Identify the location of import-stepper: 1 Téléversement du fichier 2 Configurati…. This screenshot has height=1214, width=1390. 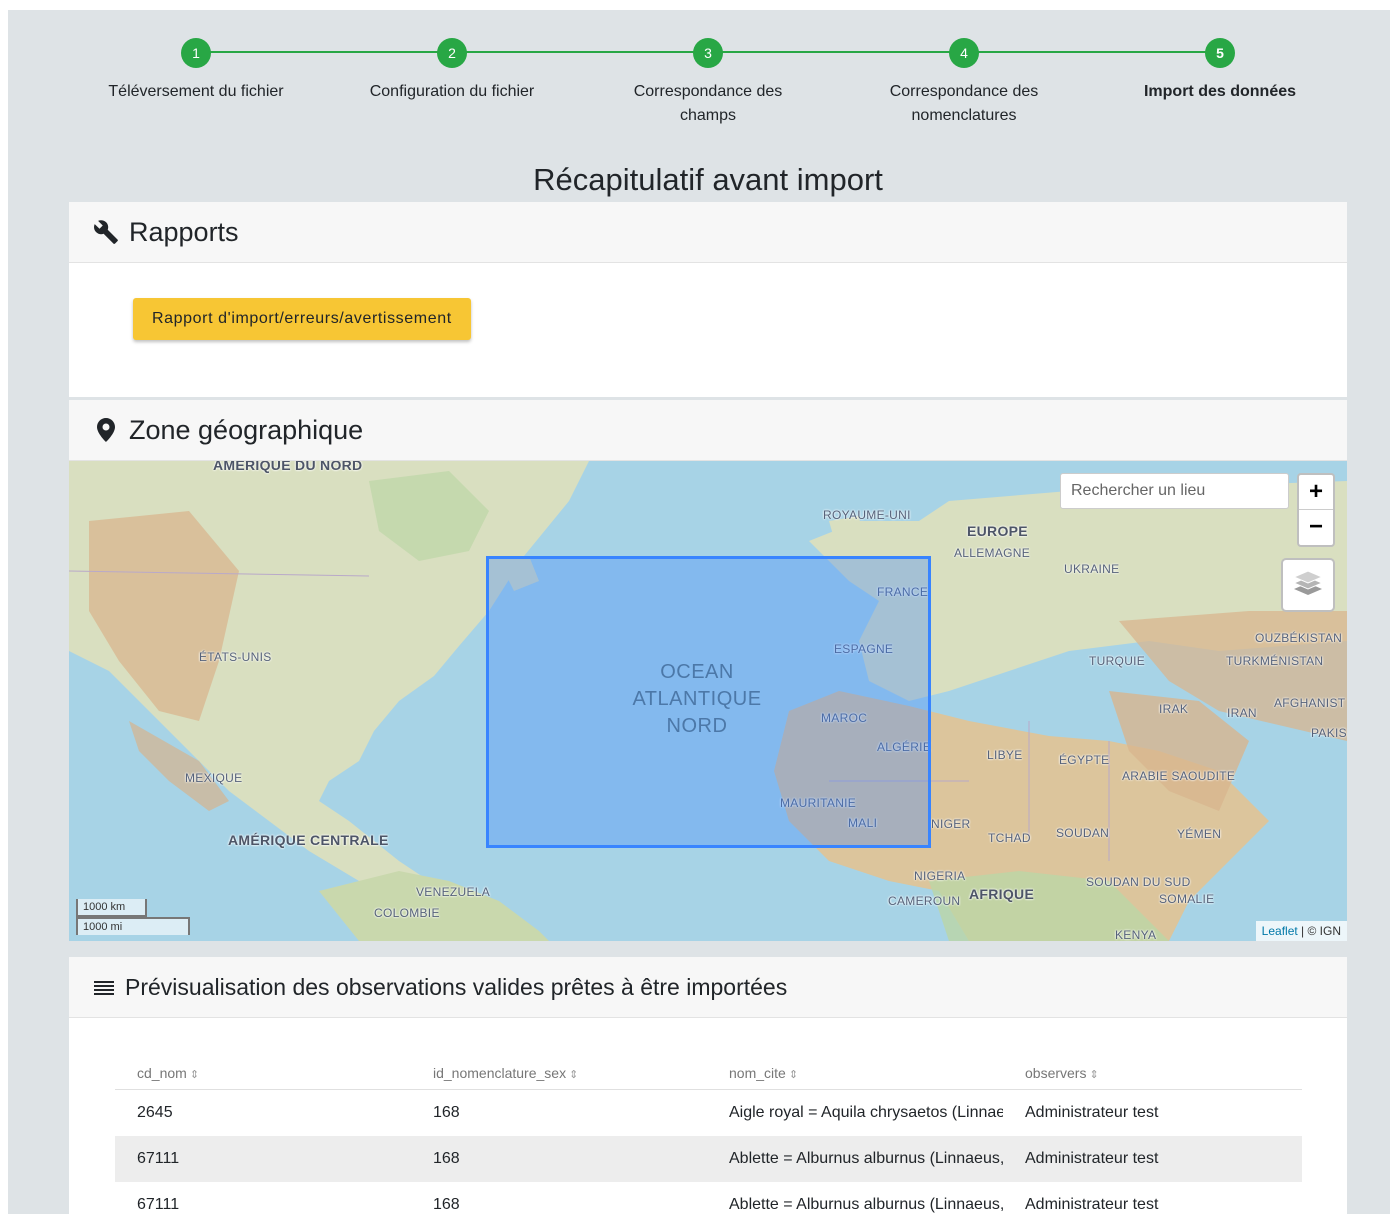
(699, 75).